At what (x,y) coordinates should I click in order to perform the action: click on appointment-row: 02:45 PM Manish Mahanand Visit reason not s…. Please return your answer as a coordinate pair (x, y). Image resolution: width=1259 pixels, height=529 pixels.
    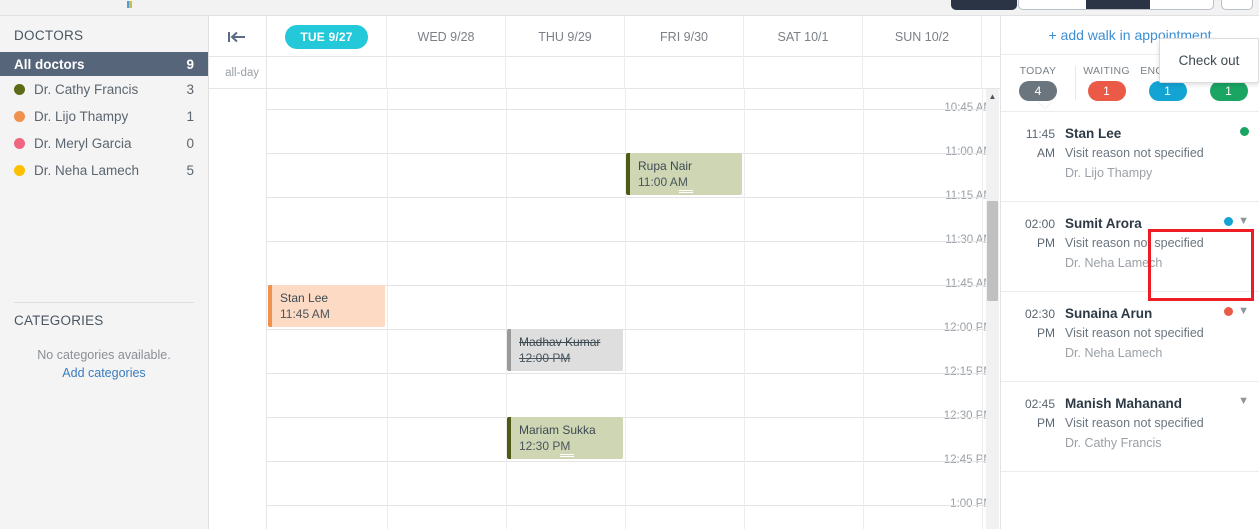
    Looking at the image, I should click on (1130, 427).